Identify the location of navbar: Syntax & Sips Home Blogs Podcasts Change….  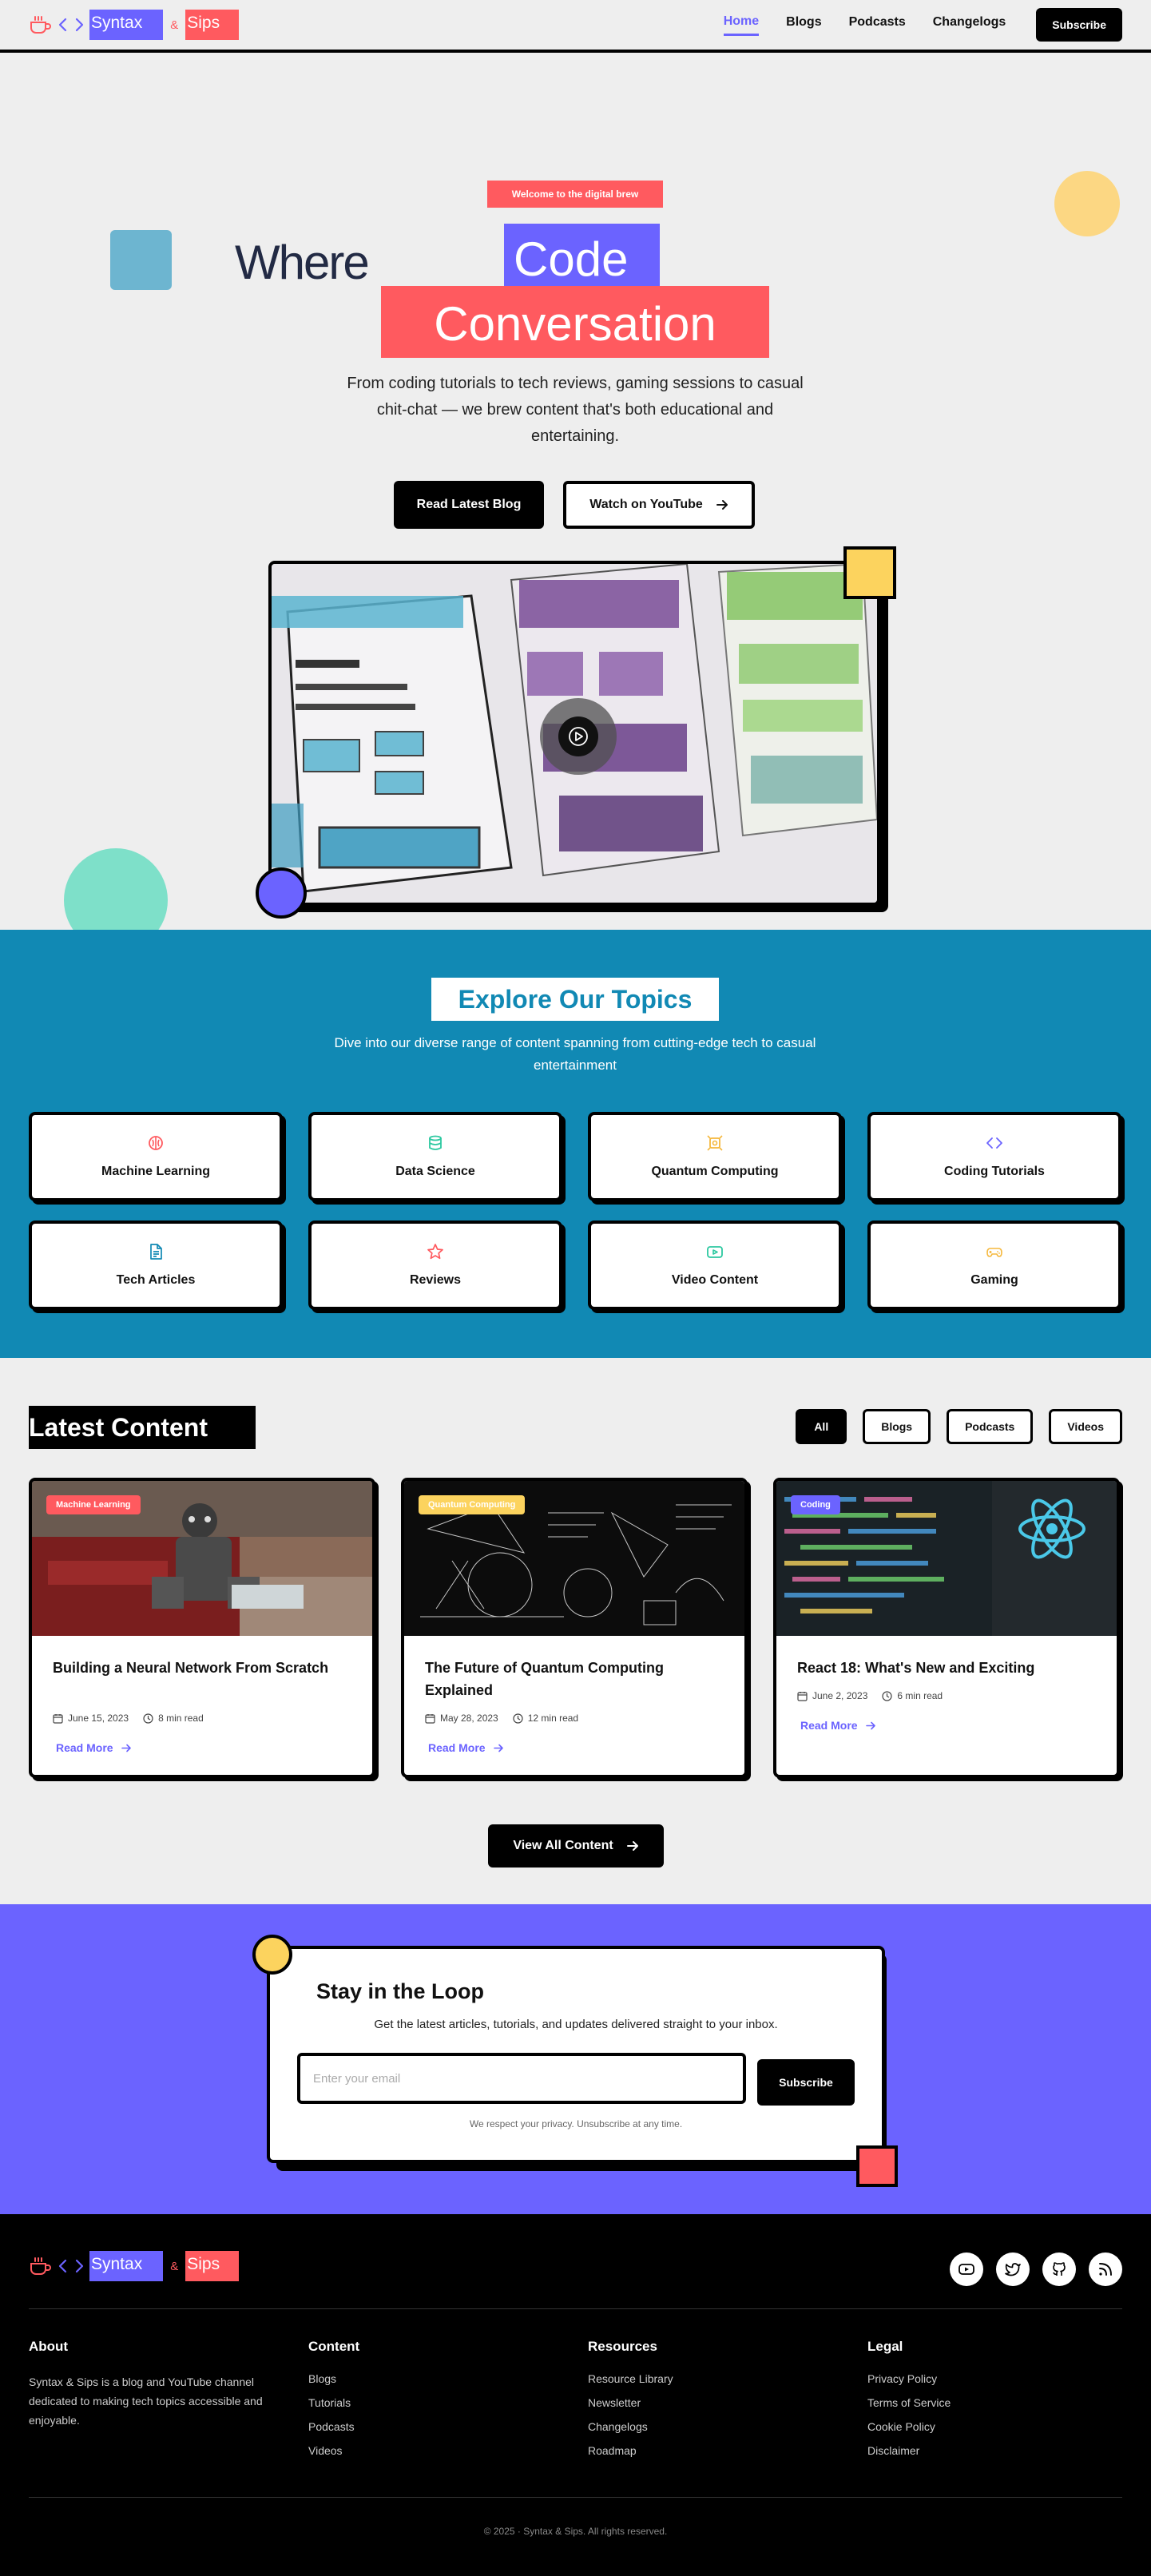
(575, 26).